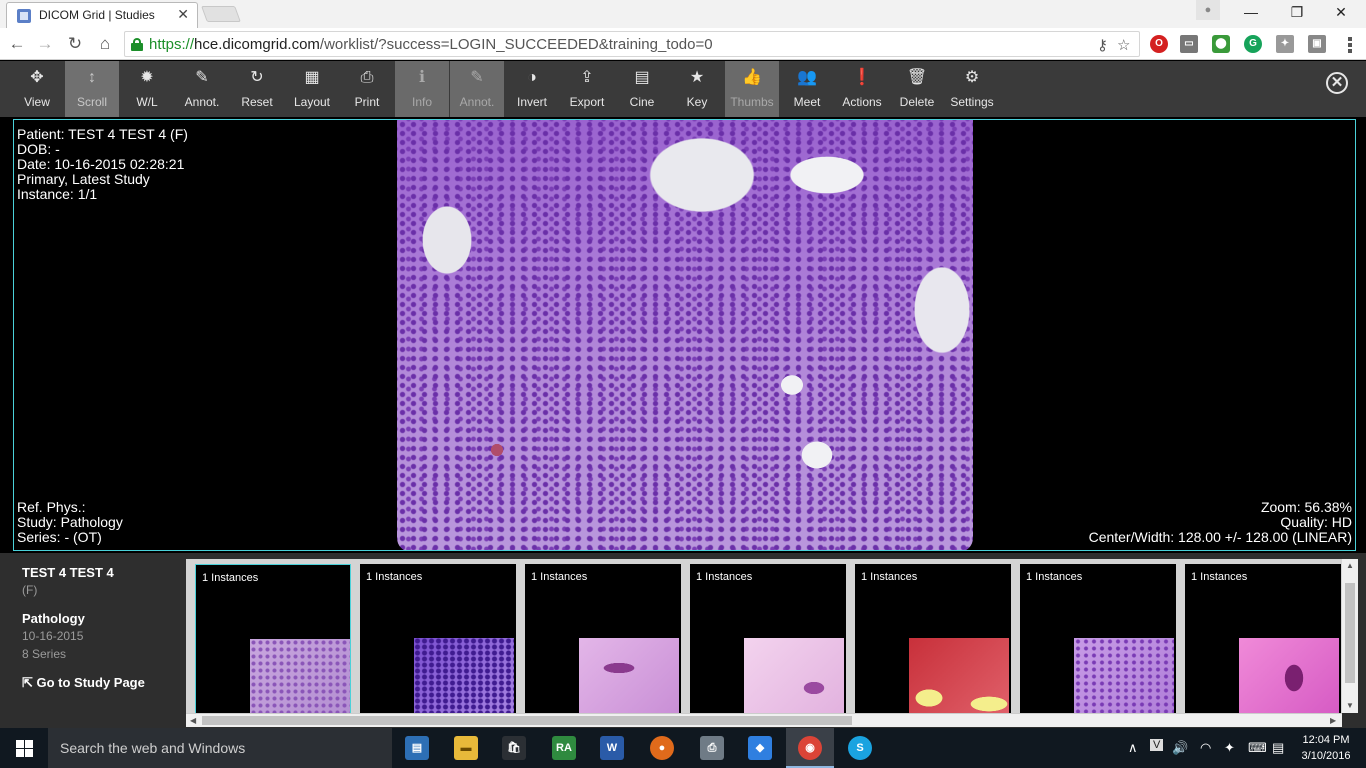 This screenshot has height=768, width=1366. I want to click on ra-app-icon: RA, so click(564, 748).